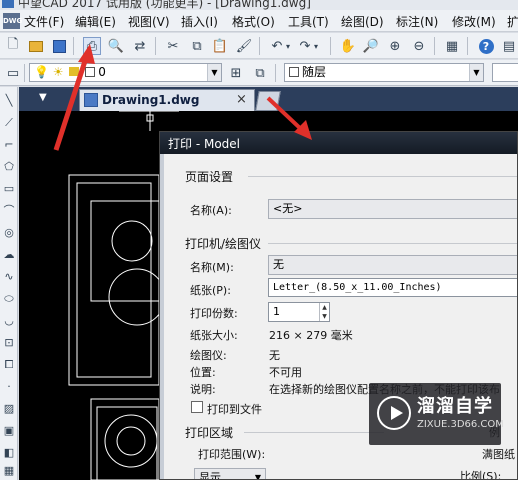 The image size is (518, 480). I want to click on title-bar: 中望CAD 2017 试用版 (功能更丰) - [Drawing1.dwg], so click(259, 5).